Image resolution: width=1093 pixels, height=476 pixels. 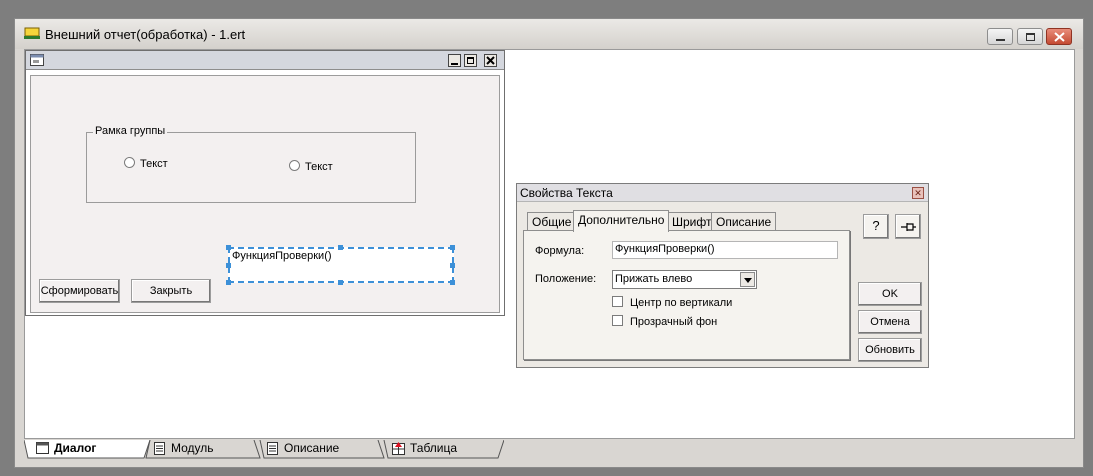 I want to click on tab-table-label: Таблица, so click(x=434, y=448).